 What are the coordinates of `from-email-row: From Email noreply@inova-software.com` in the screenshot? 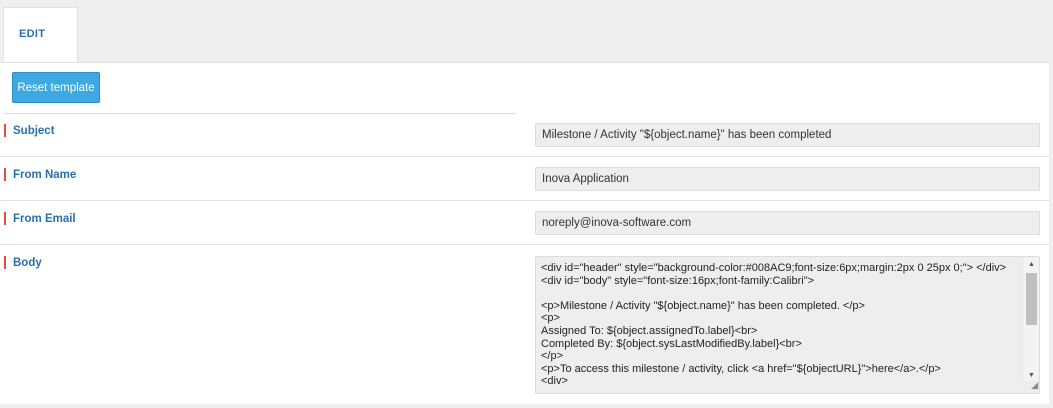 It's located at (524, 223).